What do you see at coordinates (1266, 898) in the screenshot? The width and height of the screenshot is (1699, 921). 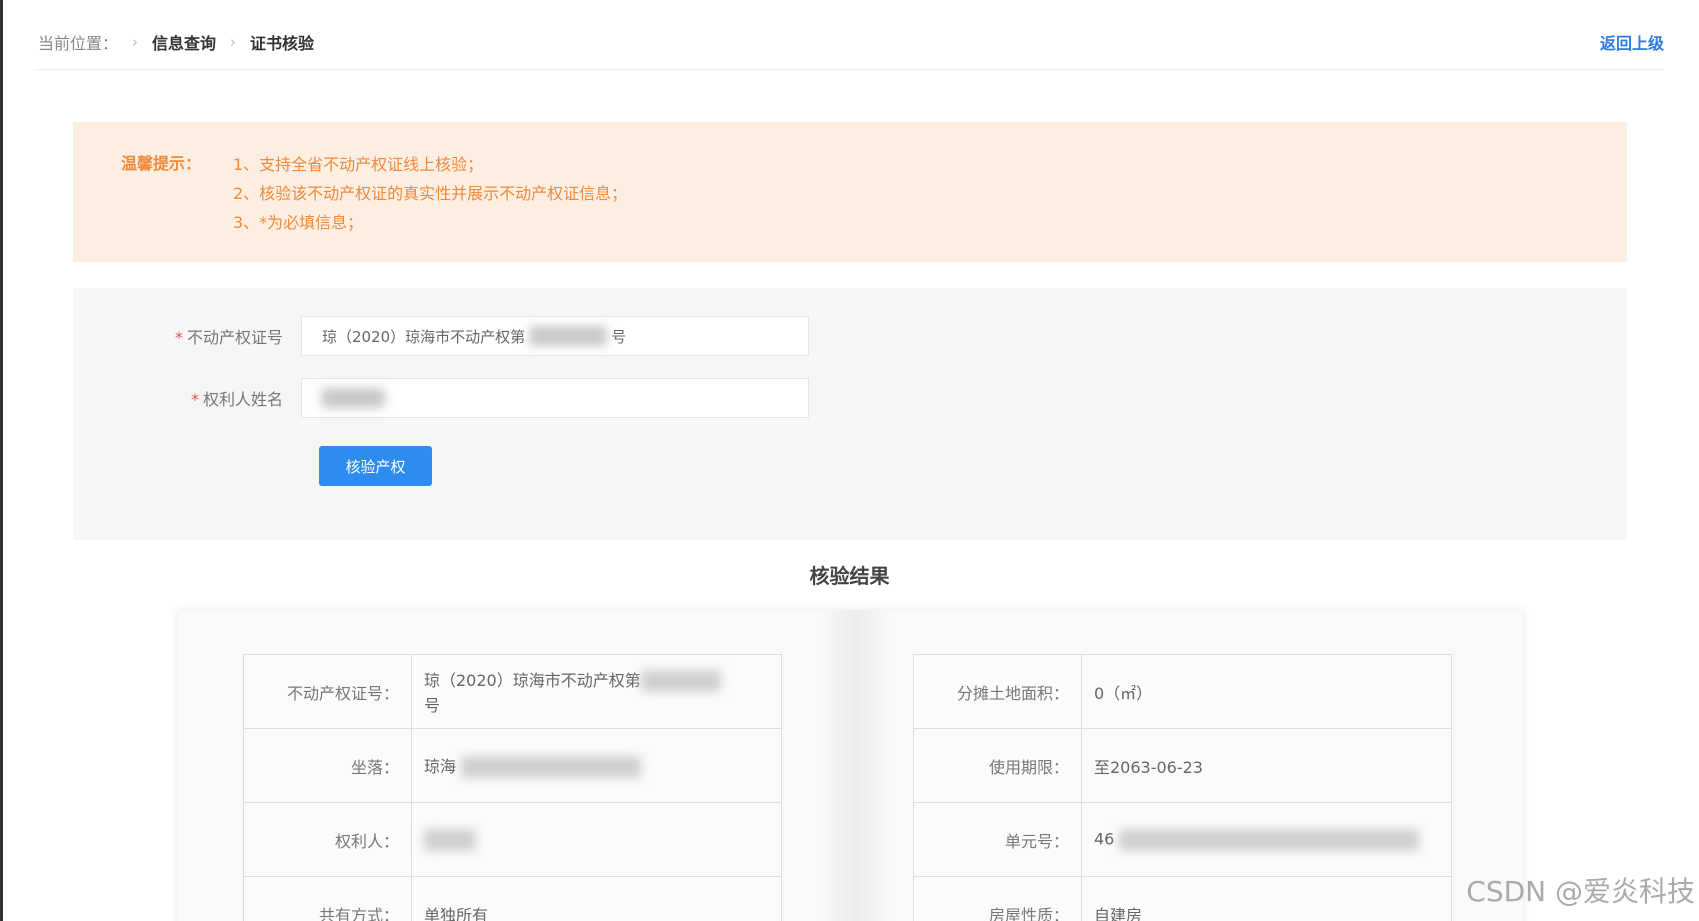 I see `result-value: 自建房` at bounding box center [1266, 898].